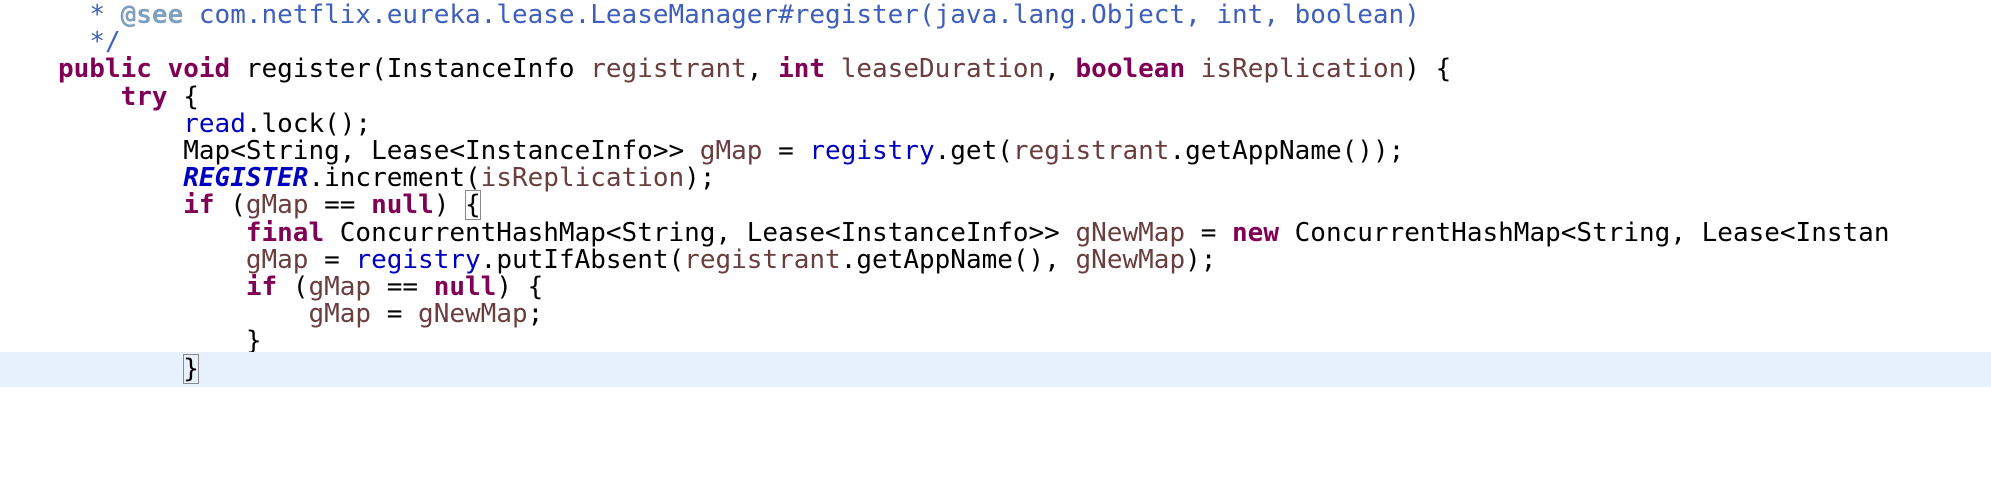 Image resolution: width=1991 pixels, height=490 pixels. Describe the element at coordinates (191, 368) in the screenshot. I see `matching-bracket: }` at that location.